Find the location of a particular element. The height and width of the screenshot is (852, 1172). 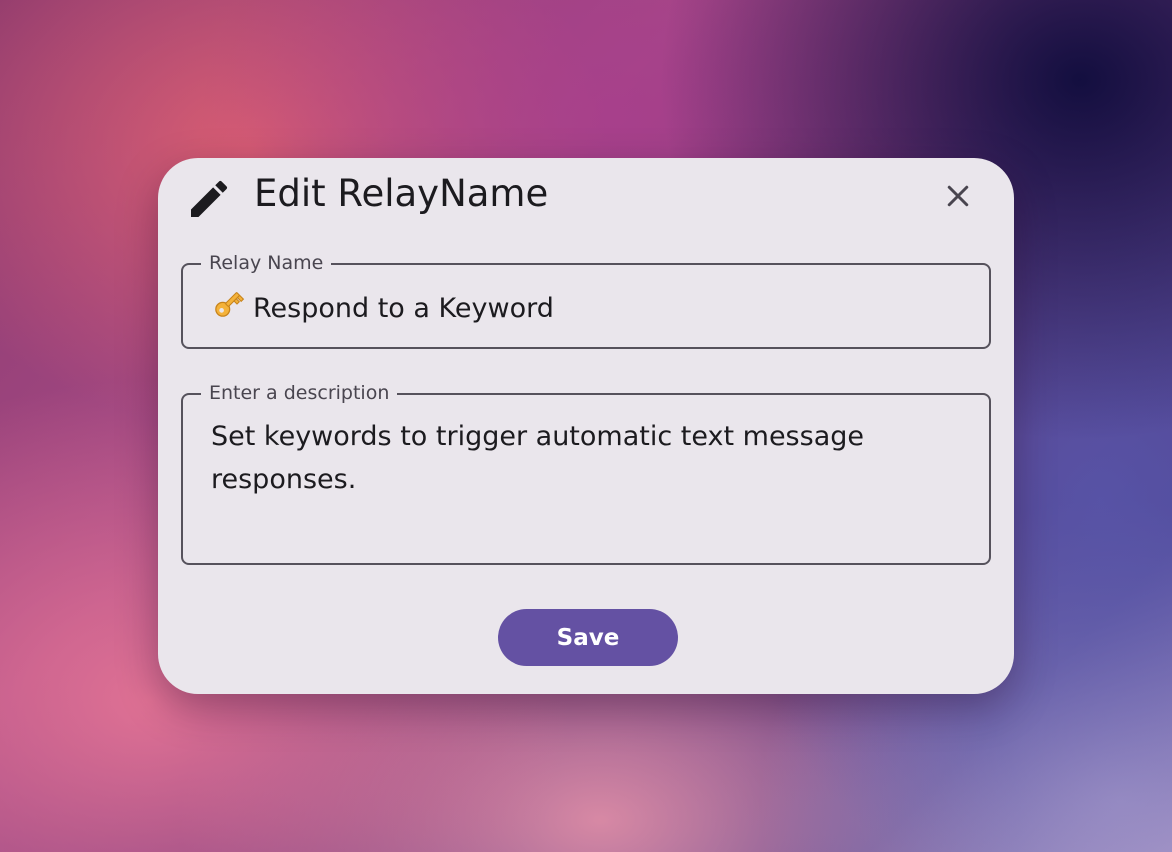

description-label: Enter a description is located at coordinates (299, 393).